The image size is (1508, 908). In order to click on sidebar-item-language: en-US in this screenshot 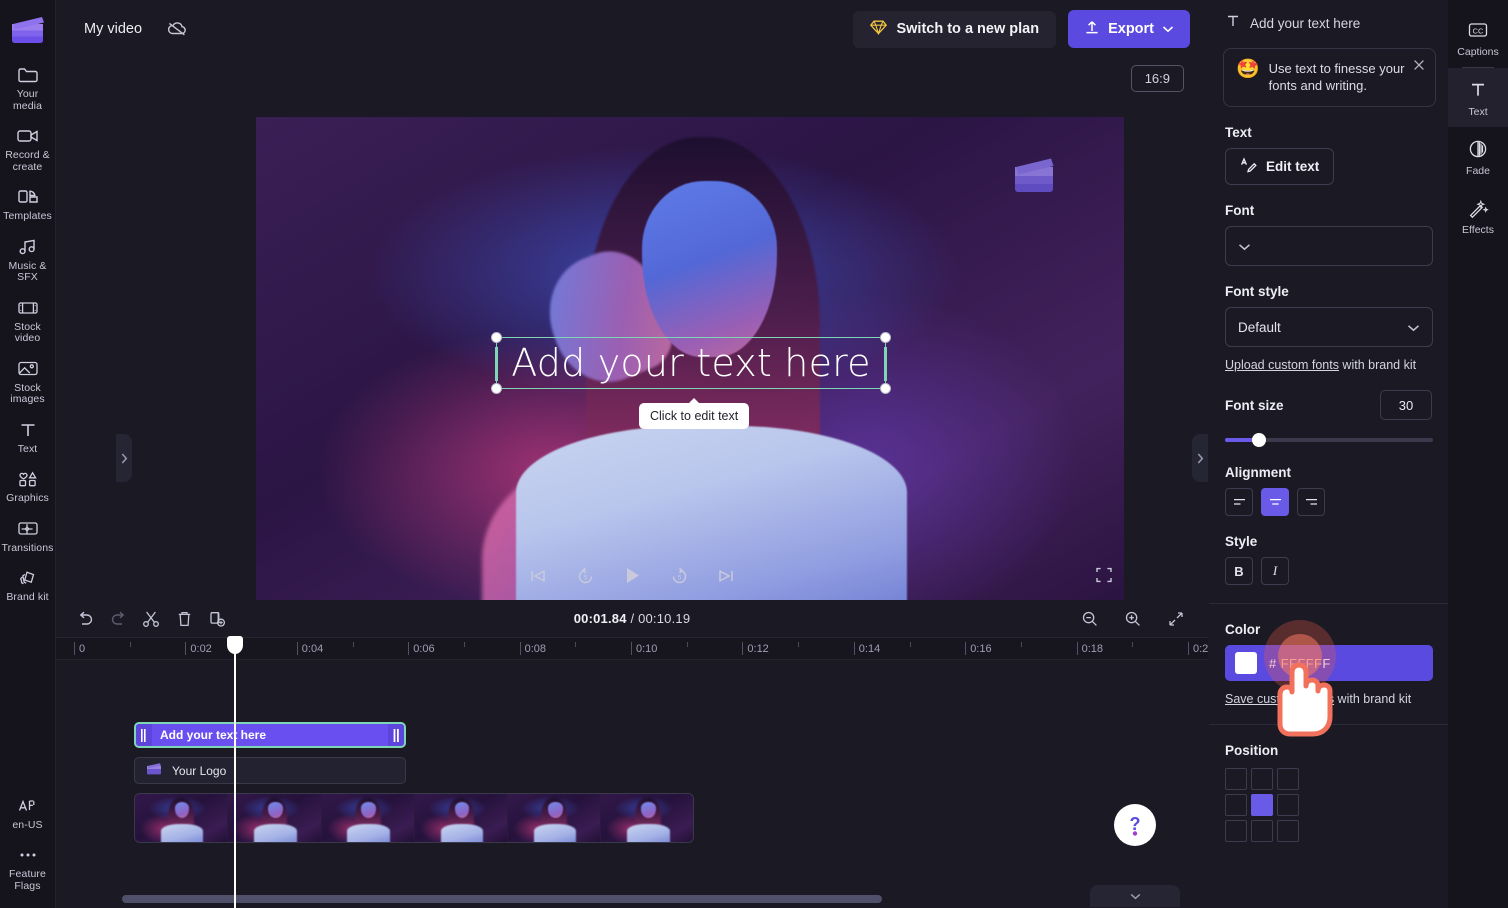, I will do `click(28, 813)`.